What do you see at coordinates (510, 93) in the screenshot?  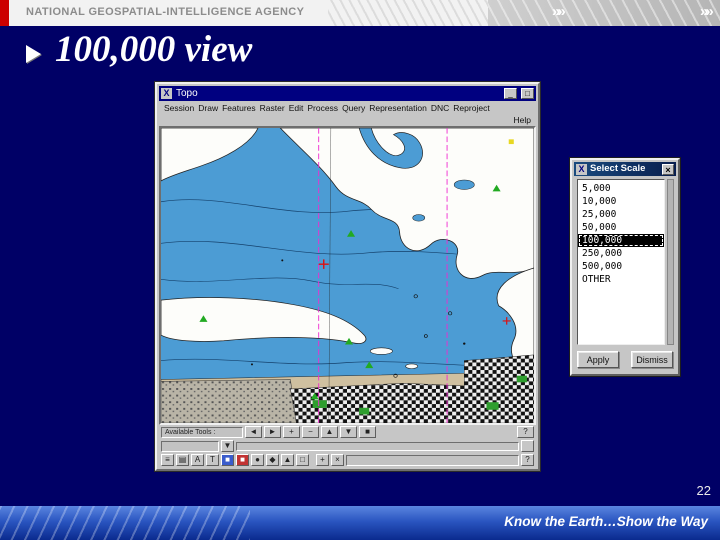 I see `minimize-button: _` at bounding box center [510, 93].